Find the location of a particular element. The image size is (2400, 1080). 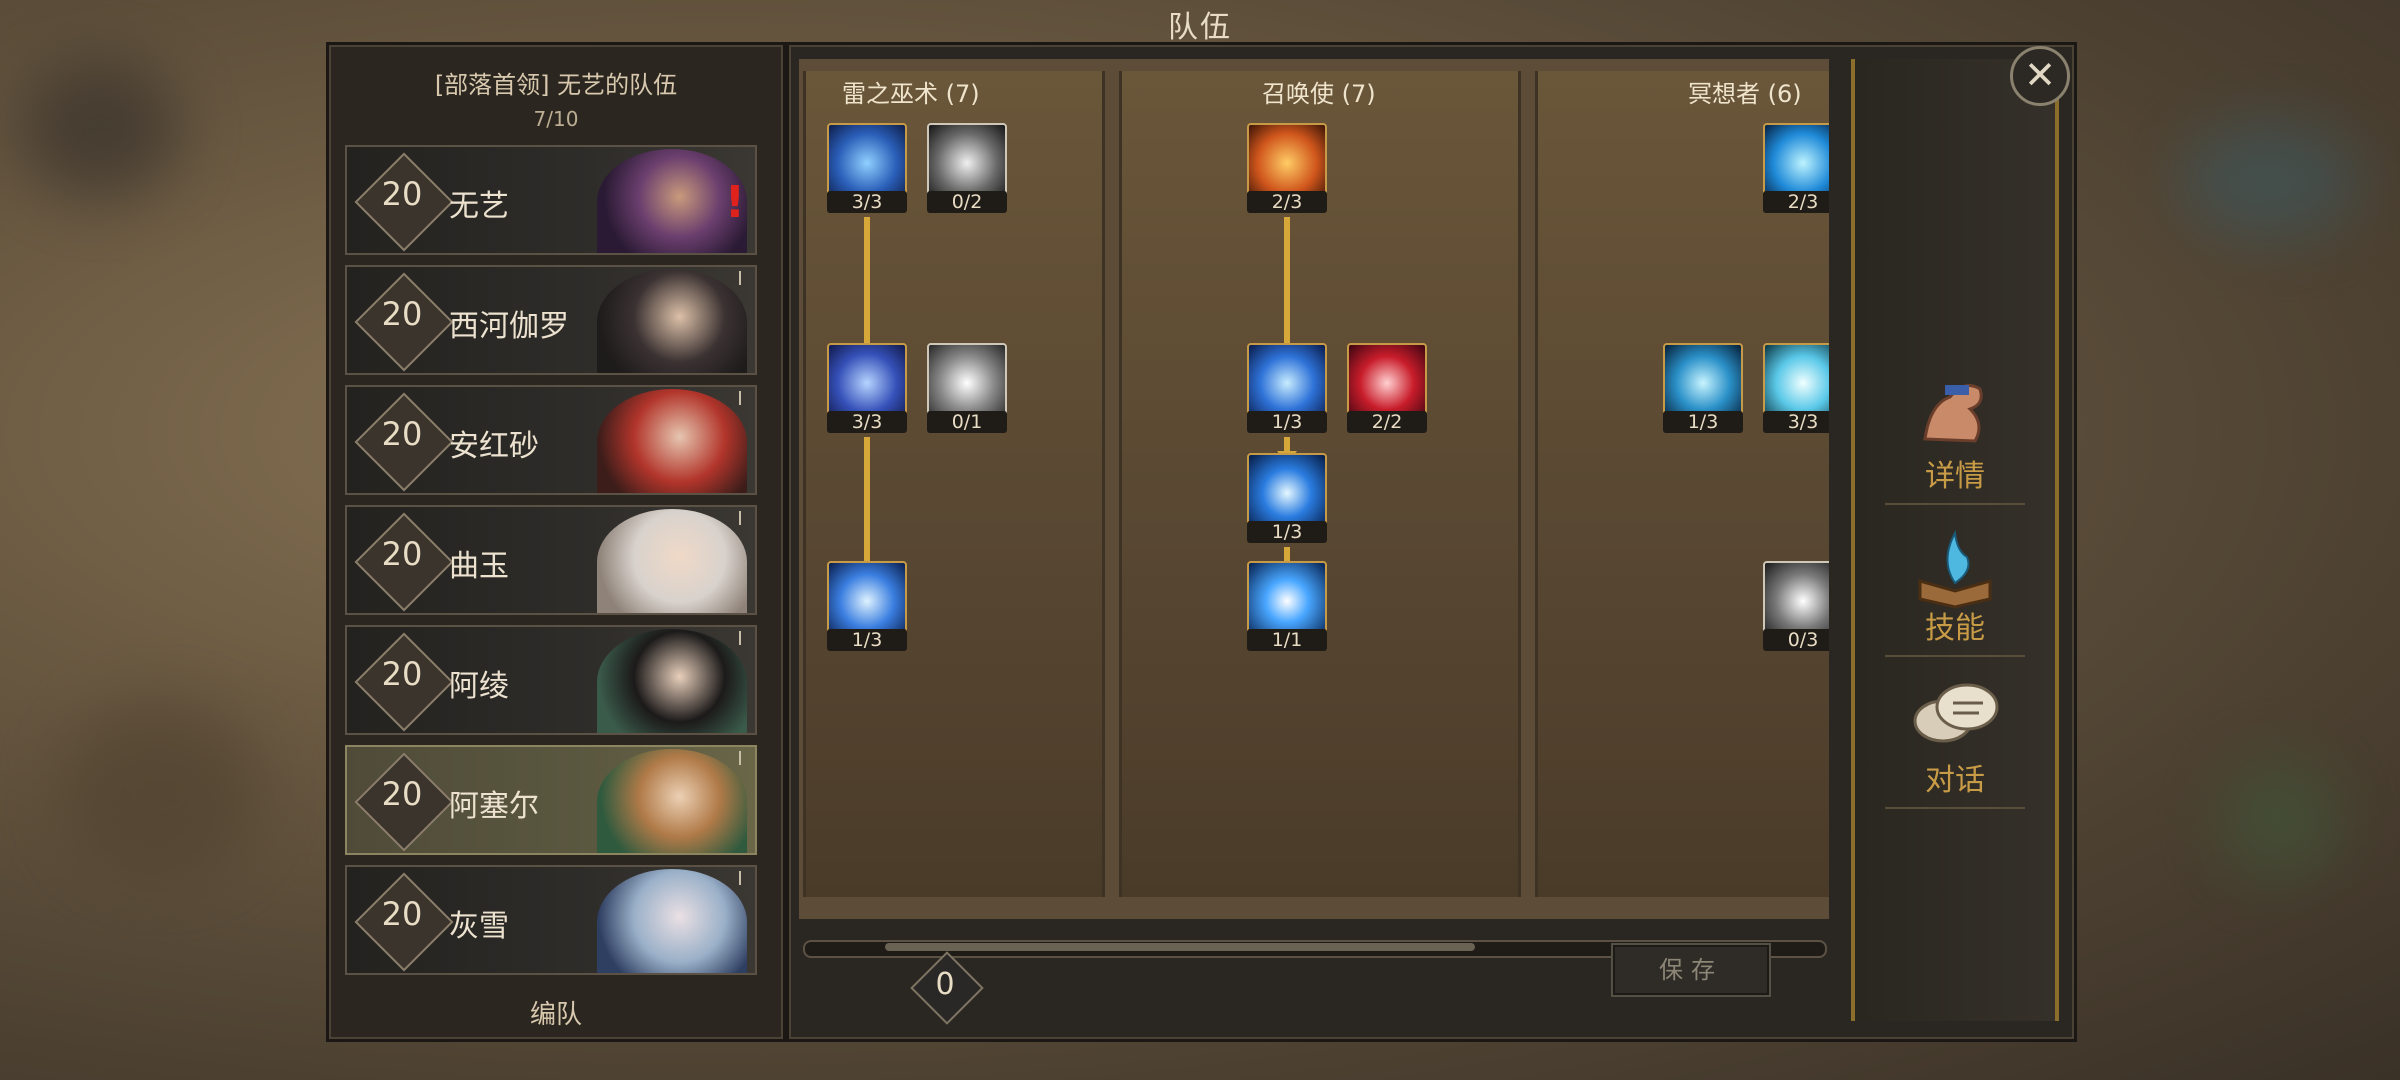

alert-icon: ! is located at coordinates (734, 202).